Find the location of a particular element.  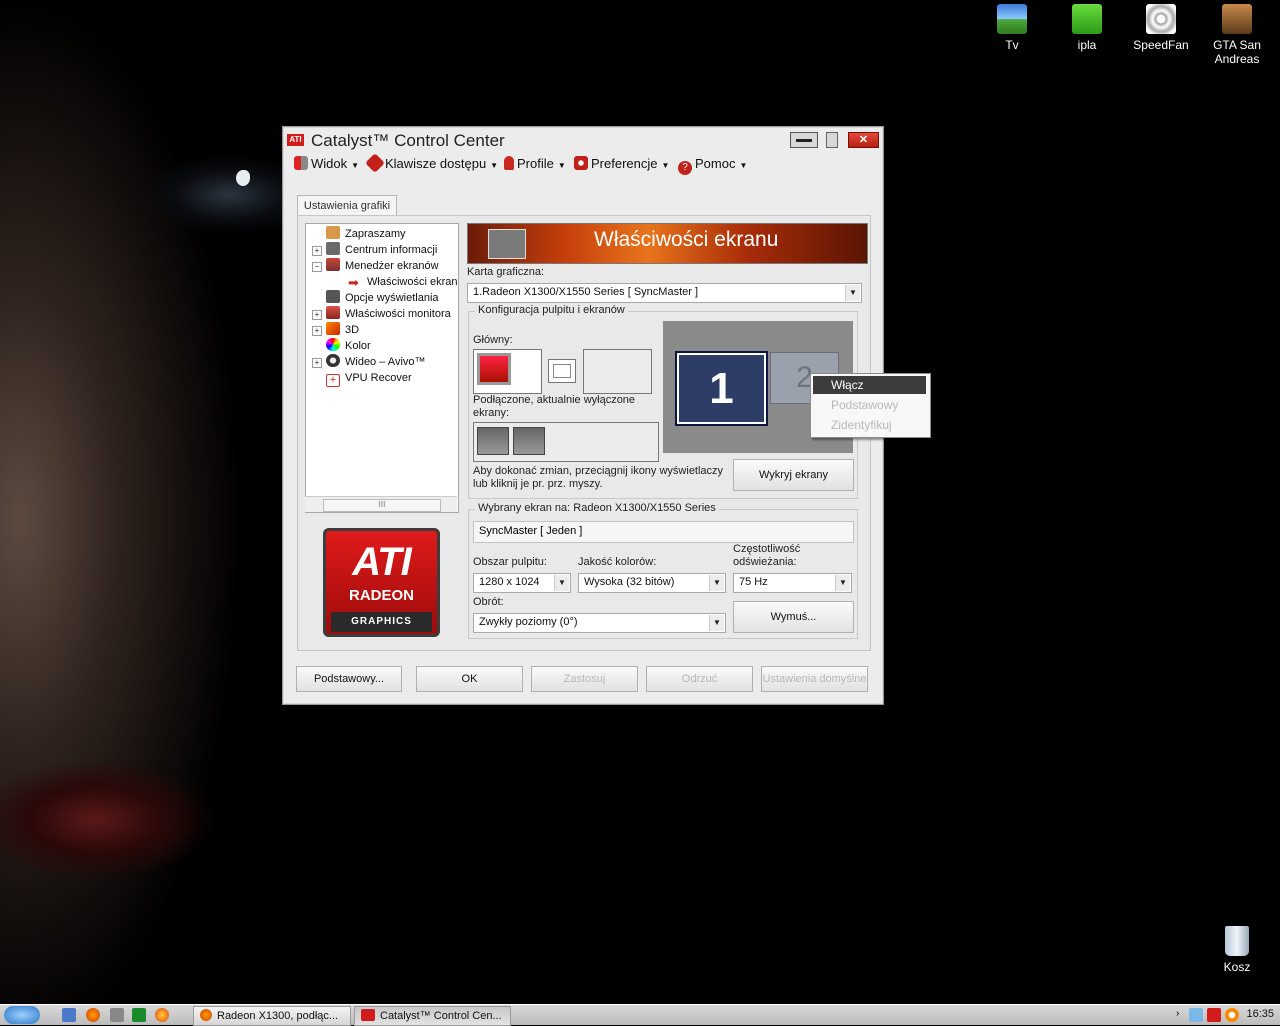

color-quality-select: Wysoka (32 bitów) ▼ is located at coordinates (652, 583).